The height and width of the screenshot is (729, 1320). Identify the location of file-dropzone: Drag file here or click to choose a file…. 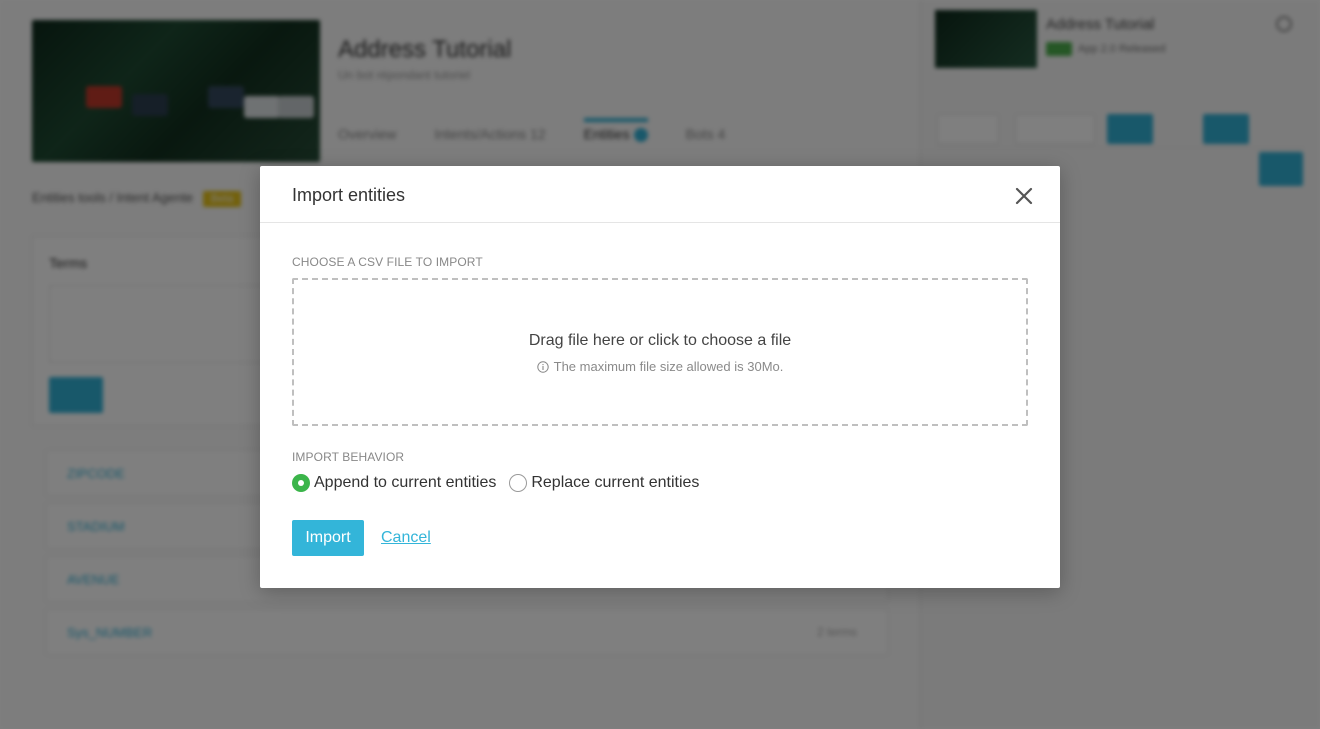
(660, 352).